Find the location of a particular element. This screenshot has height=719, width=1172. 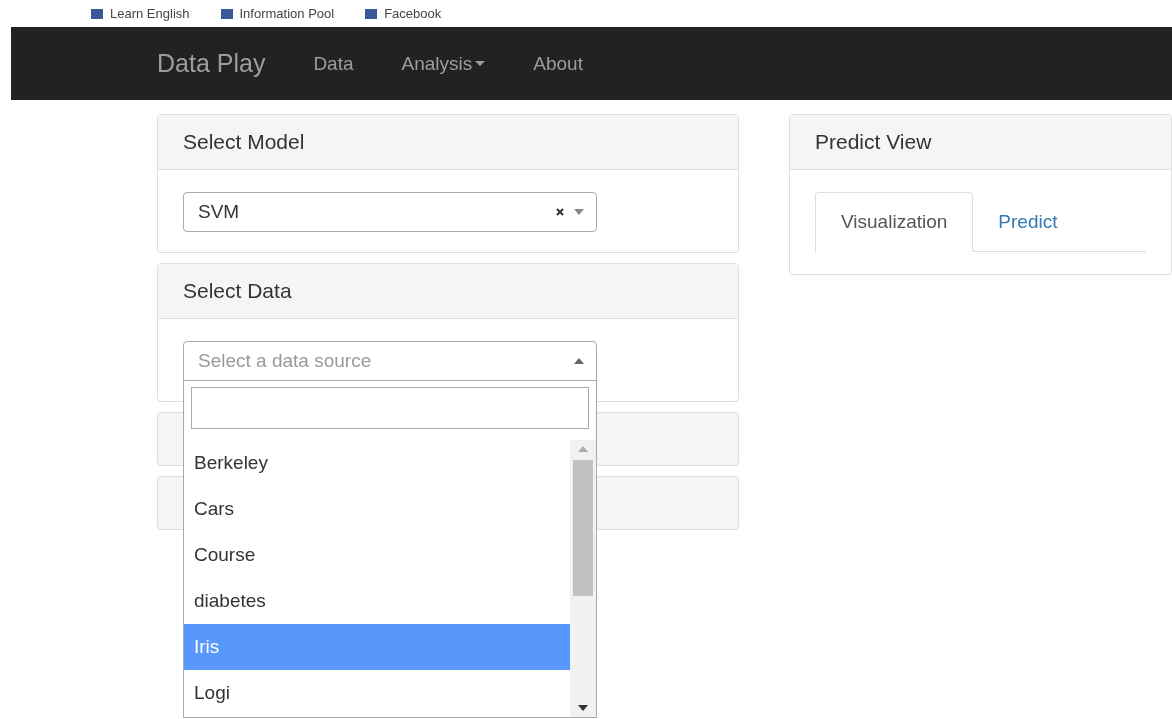

search-field is located at coordinates (390, 408).